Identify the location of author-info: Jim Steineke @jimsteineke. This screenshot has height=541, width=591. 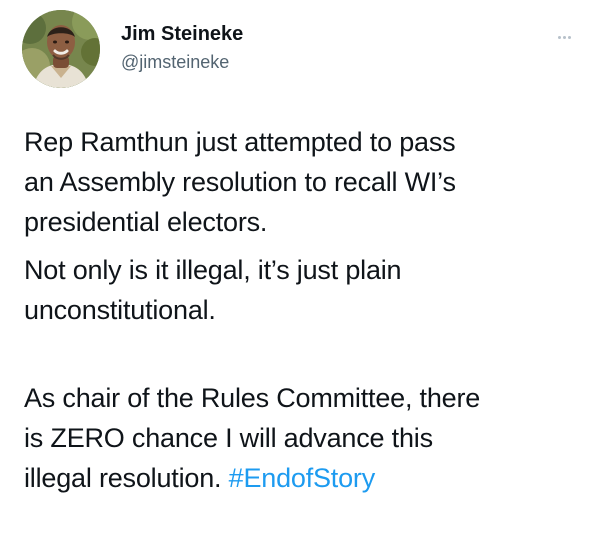
(182, 47).